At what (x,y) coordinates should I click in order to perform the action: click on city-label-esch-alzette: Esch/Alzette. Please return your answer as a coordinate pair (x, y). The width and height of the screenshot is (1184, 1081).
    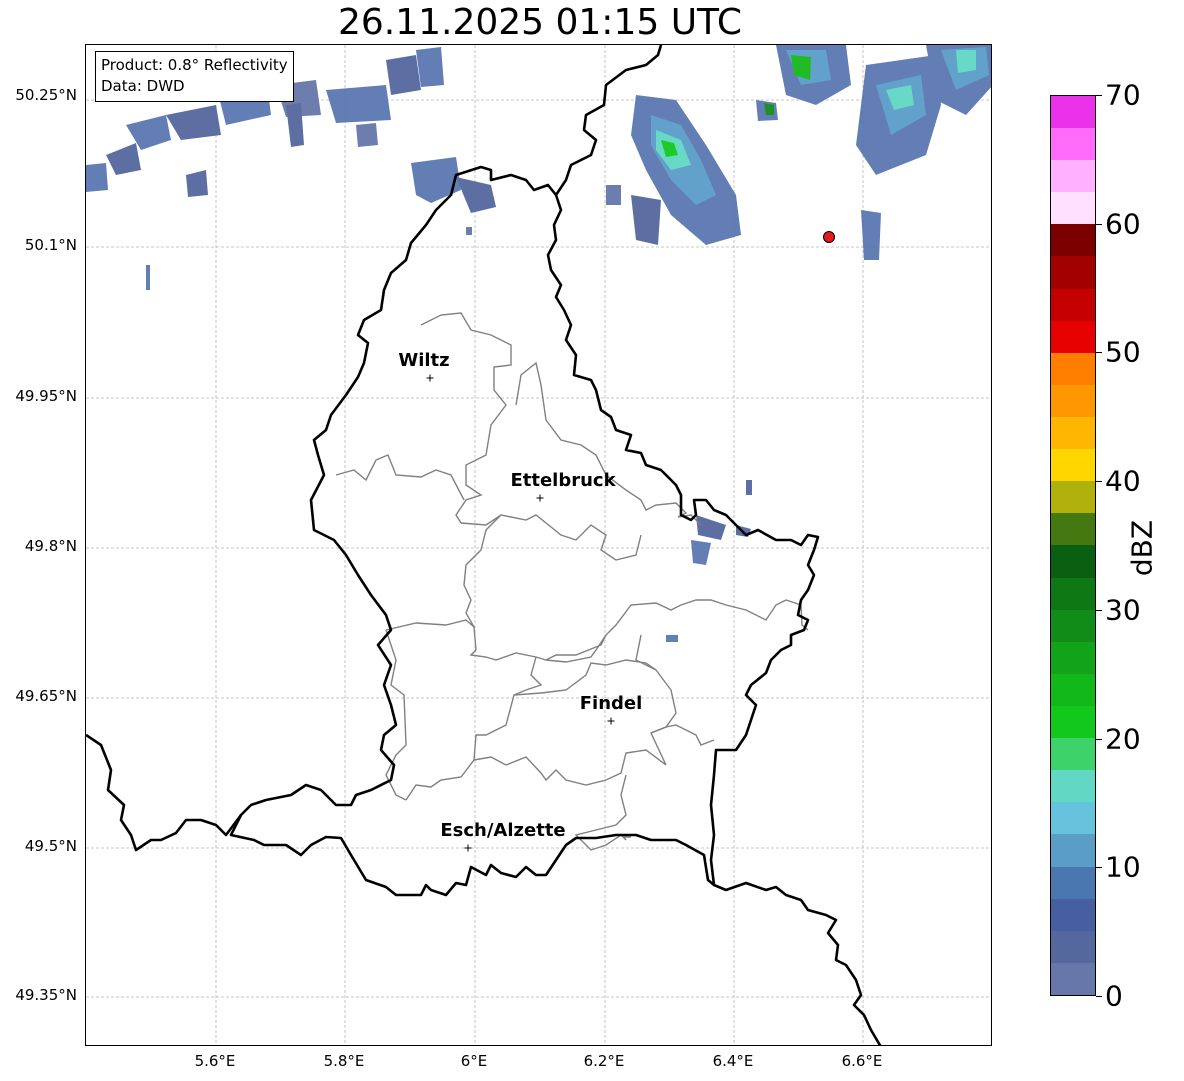
    Looking at the image, I should click on (503, 830).